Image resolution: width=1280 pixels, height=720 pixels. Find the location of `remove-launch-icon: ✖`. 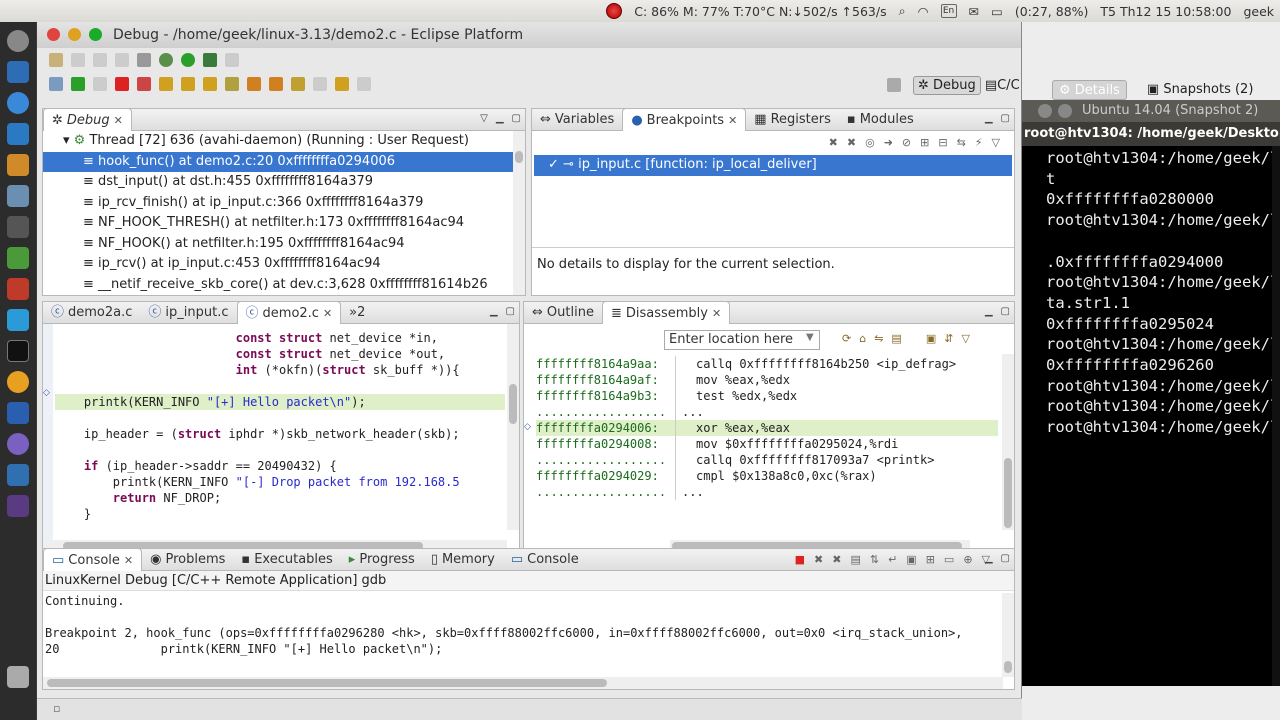

remove-launch-icon: ✖ is located at coordinates (818, 559).